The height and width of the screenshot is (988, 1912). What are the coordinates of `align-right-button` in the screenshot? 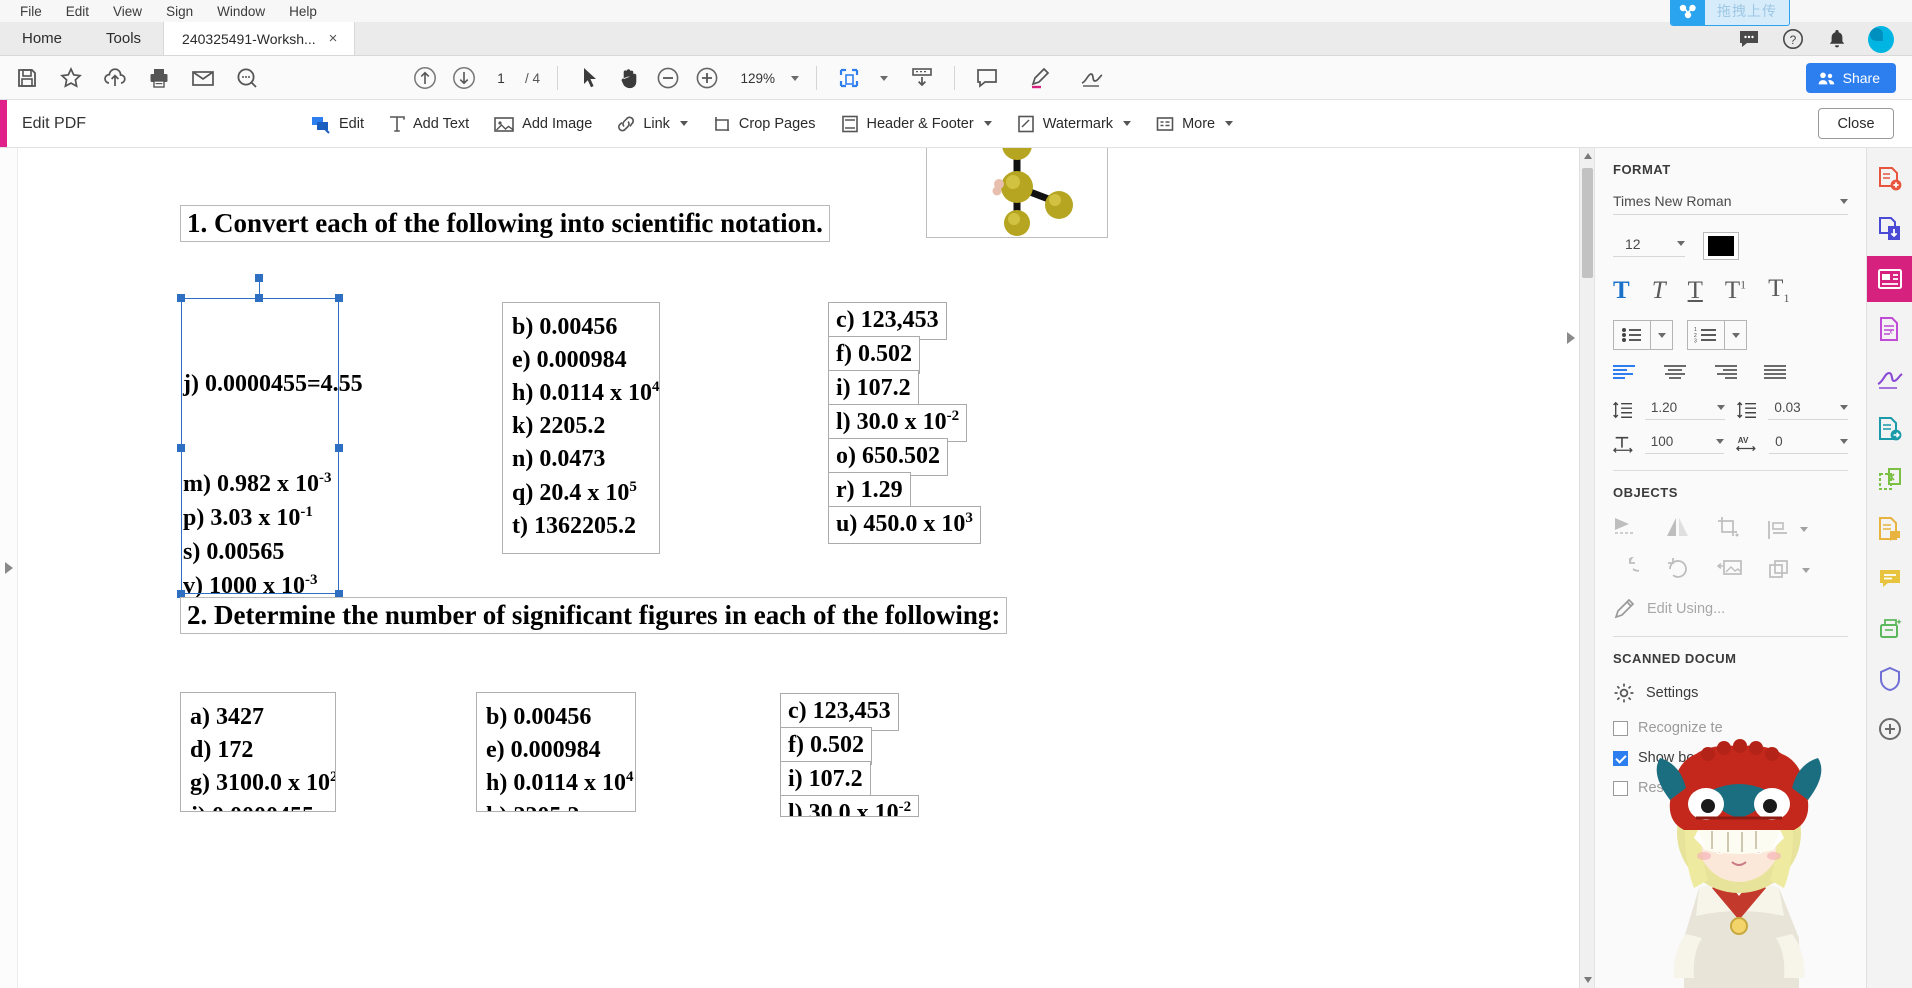 It's located at (1725, 374).